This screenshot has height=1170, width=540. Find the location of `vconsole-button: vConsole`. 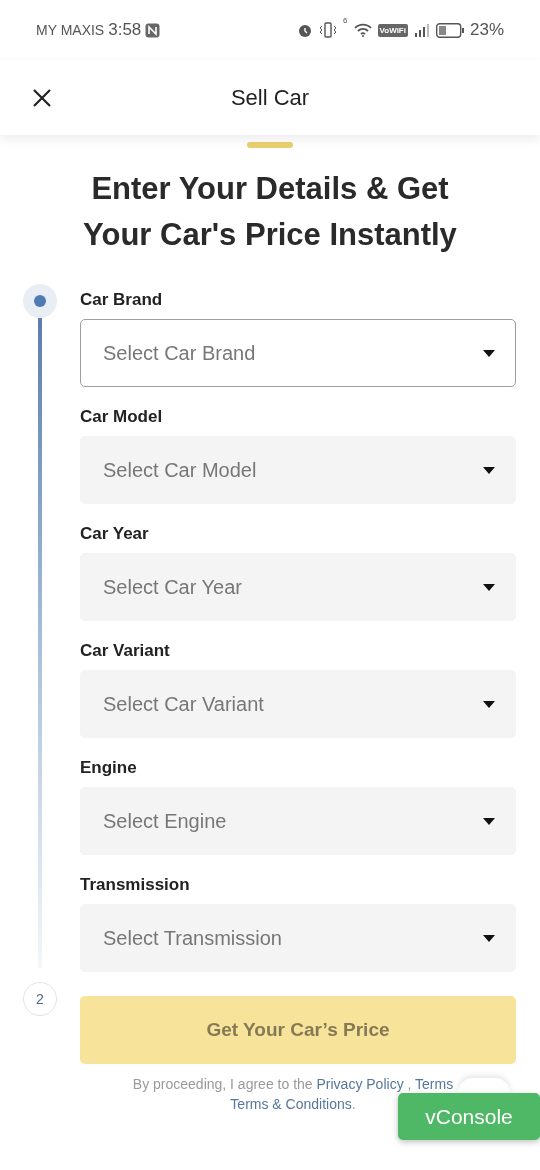

vconsole-button: vConsole is located at coordinates (469, 1116).